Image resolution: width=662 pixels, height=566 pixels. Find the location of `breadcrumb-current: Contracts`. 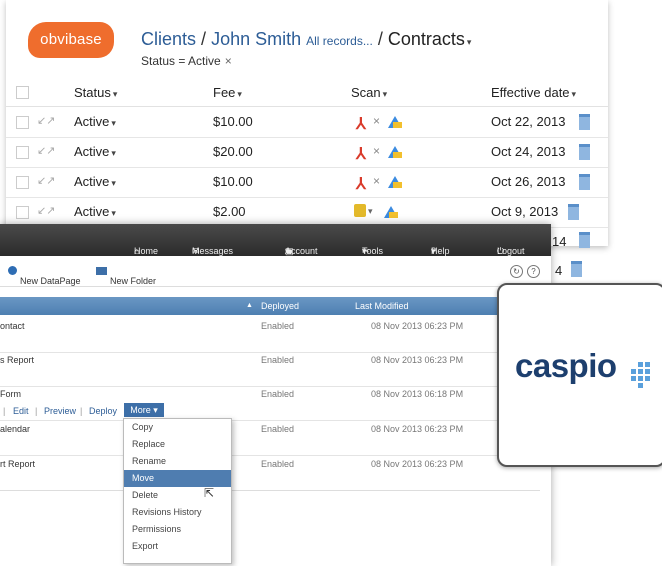

breadcrumb-current: Contracts is located at coordinates (426, 39).